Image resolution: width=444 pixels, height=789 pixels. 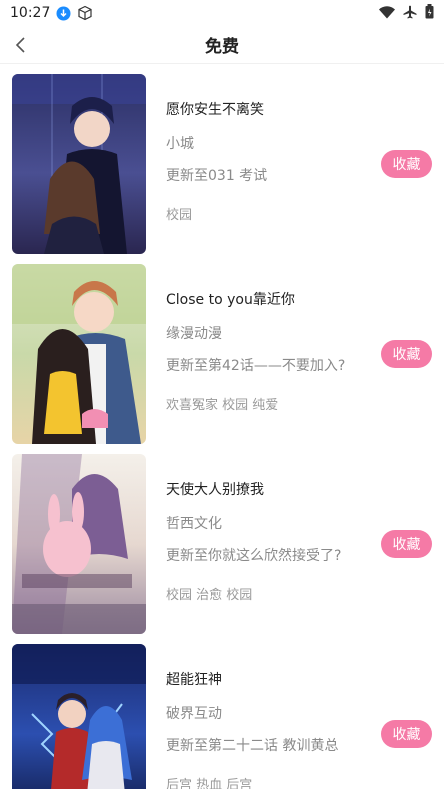 What do you see at coordinates (85, 13) in the screenshot?
I see `package-icon` at bounding box center [85, 13].